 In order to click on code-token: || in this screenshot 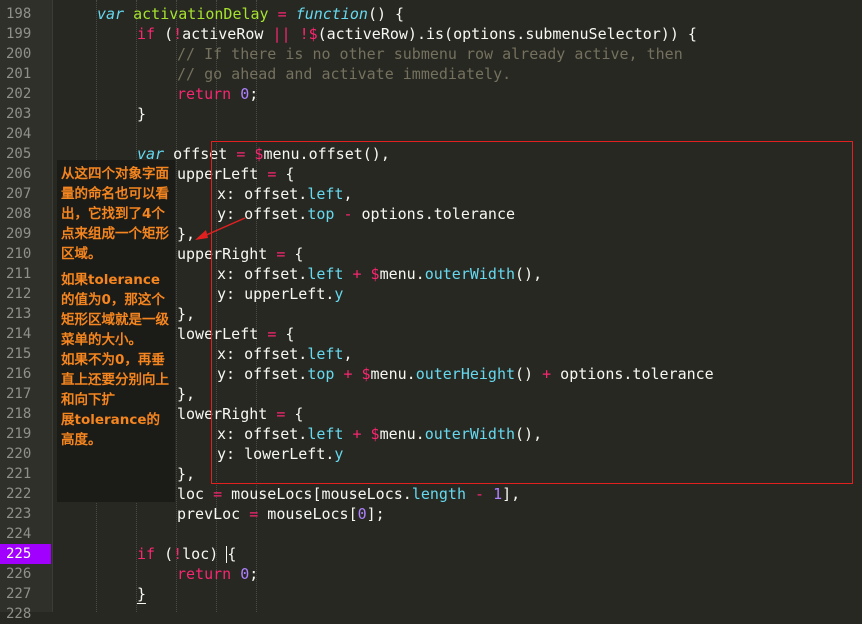, I will do `click(281, 34)`.